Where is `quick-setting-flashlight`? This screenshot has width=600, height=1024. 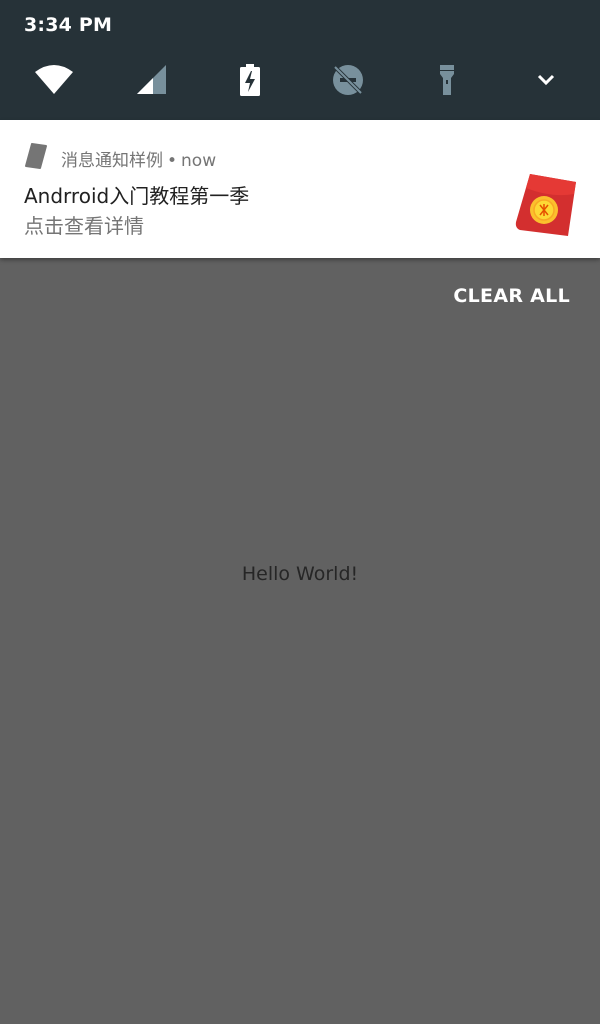 quick-setting-flashlight is located at coordinates (447, 80).